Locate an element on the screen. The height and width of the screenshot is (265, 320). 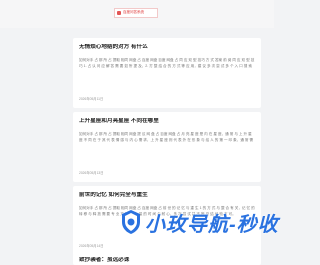
top-bar: 百度问答系统 is located at coordinates (137, 14).